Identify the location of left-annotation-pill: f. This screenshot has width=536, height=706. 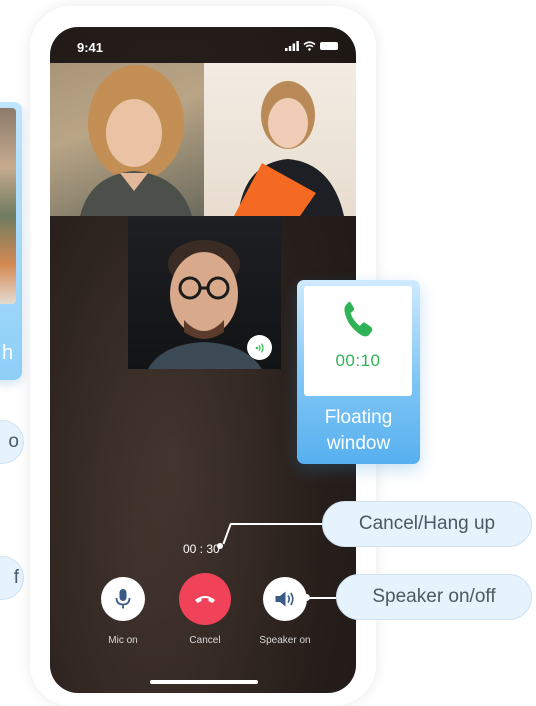
(12, 578).